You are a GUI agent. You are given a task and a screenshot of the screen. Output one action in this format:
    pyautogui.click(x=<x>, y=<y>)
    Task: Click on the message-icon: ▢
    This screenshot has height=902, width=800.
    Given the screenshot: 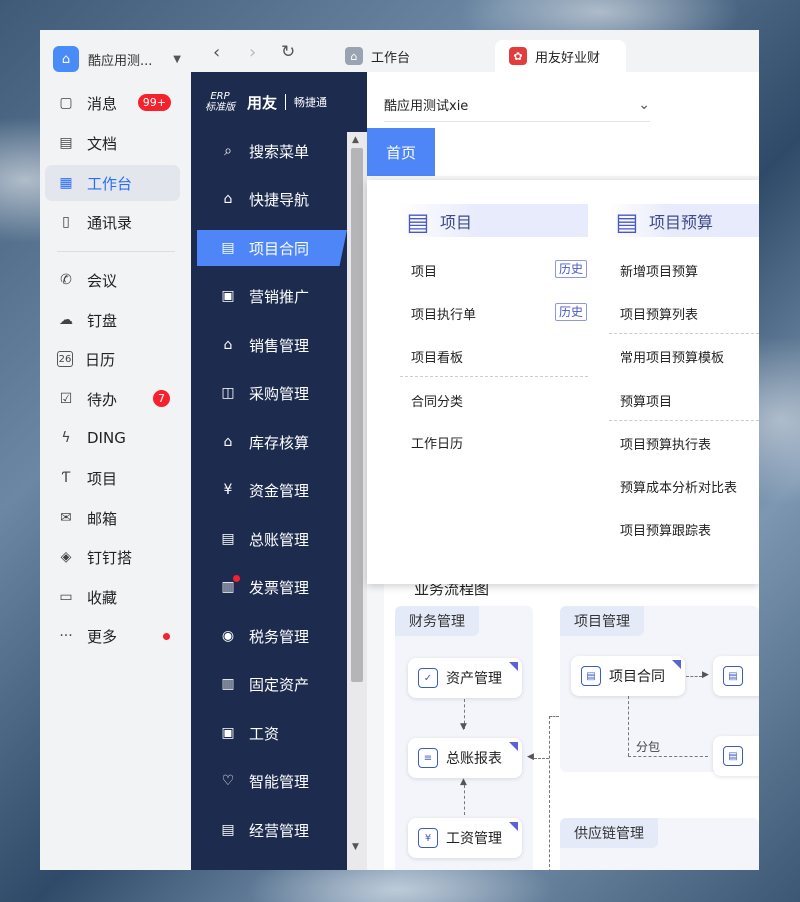 What is the action you would take?
    pyautogui.click(x=66, y=103)
    